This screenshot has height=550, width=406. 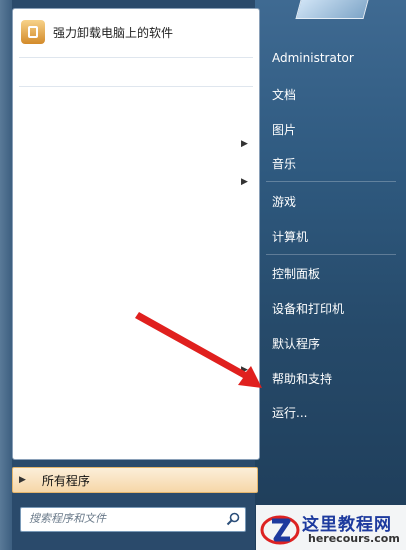 What do you see at coordinates (331, 527) in the screenshot?
I see `watermark: 这里教程网 herecours.com` at bounding box center [331, 527].